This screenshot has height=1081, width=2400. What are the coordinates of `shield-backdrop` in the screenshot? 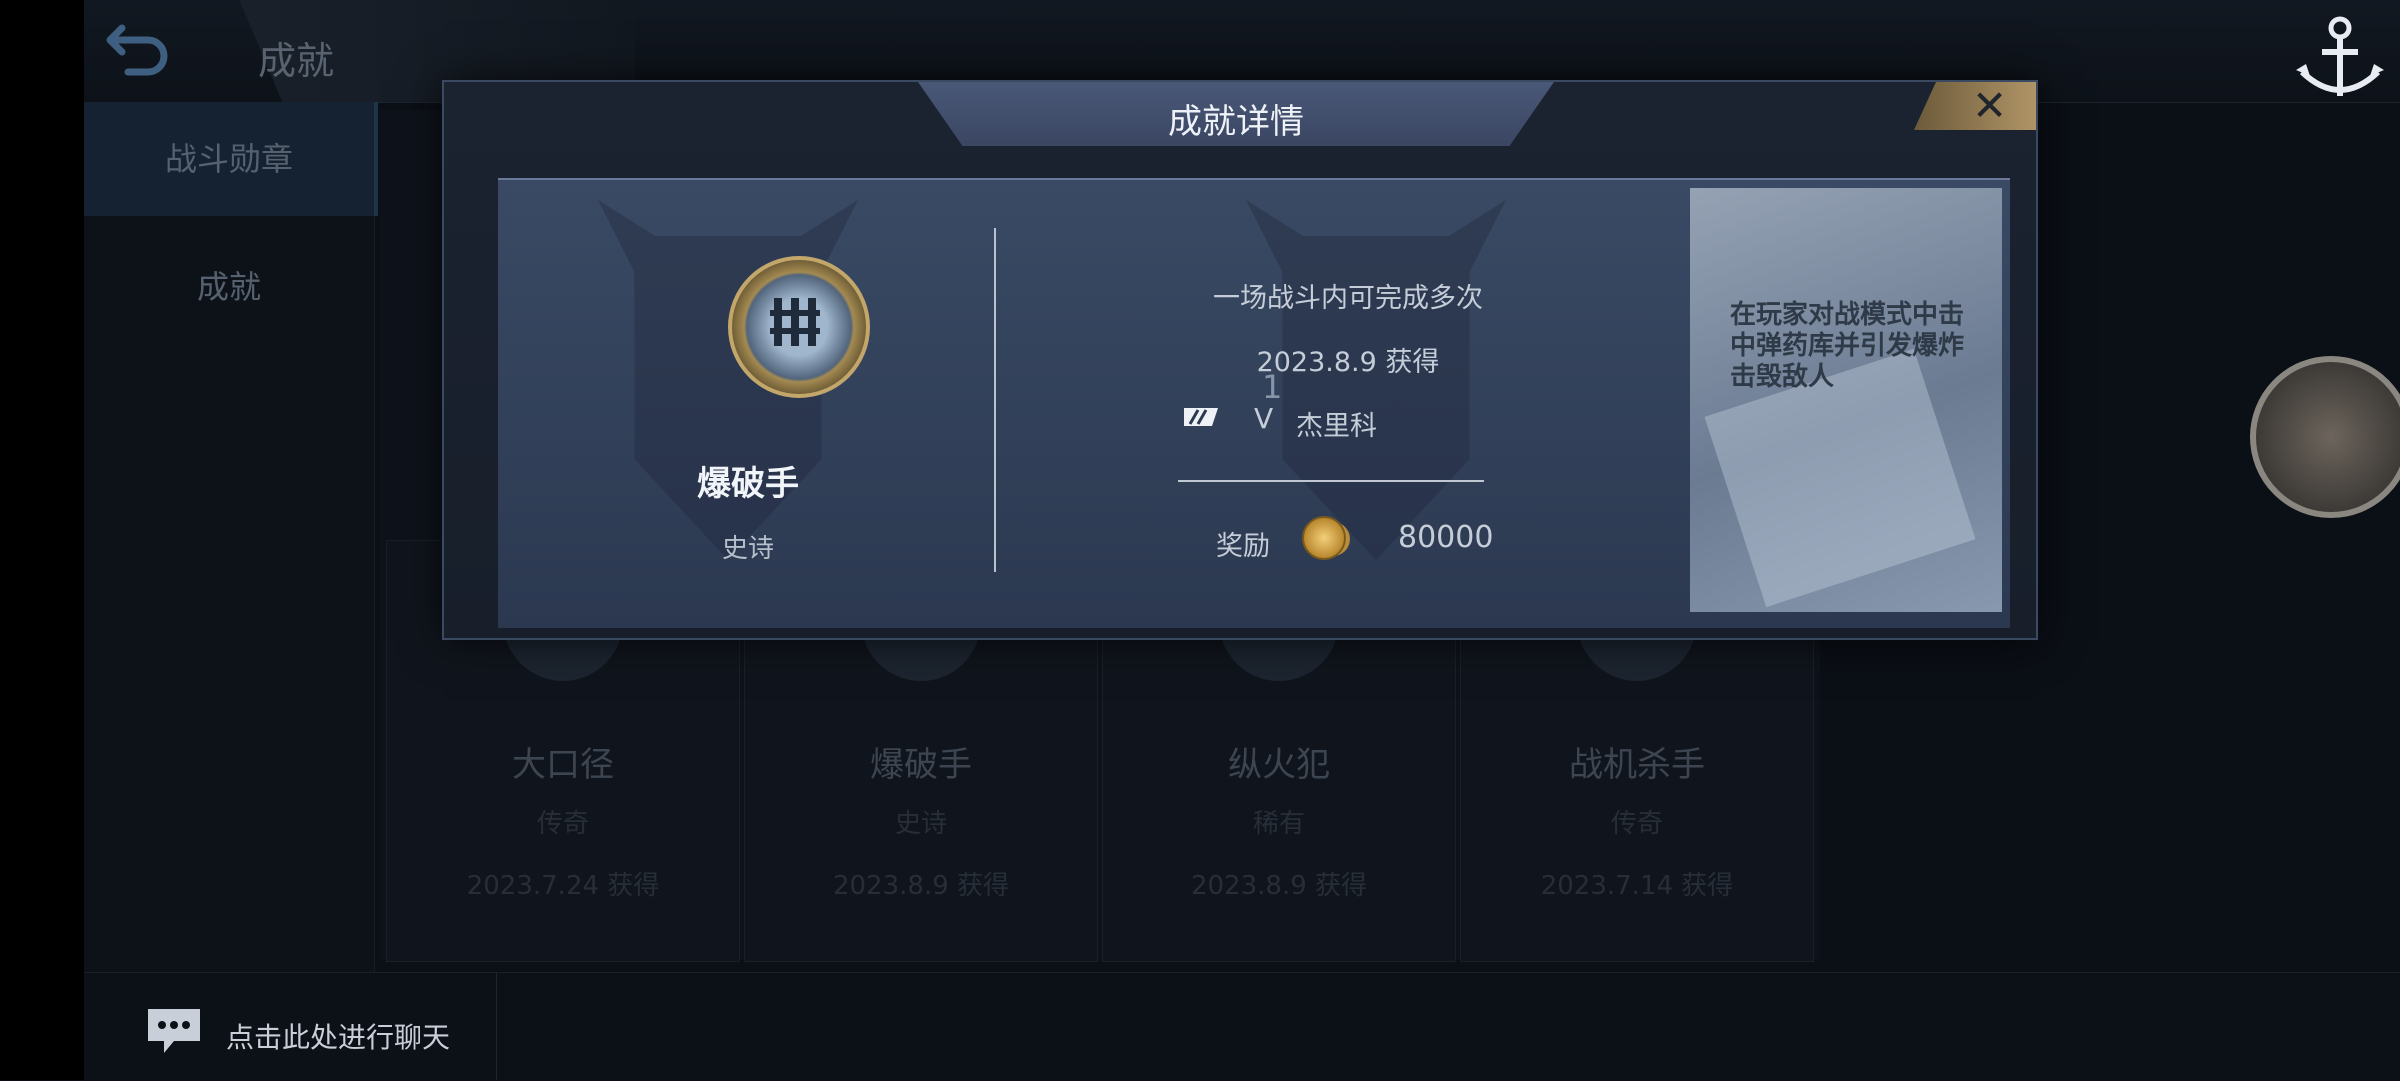 It's located at (1376, 380).